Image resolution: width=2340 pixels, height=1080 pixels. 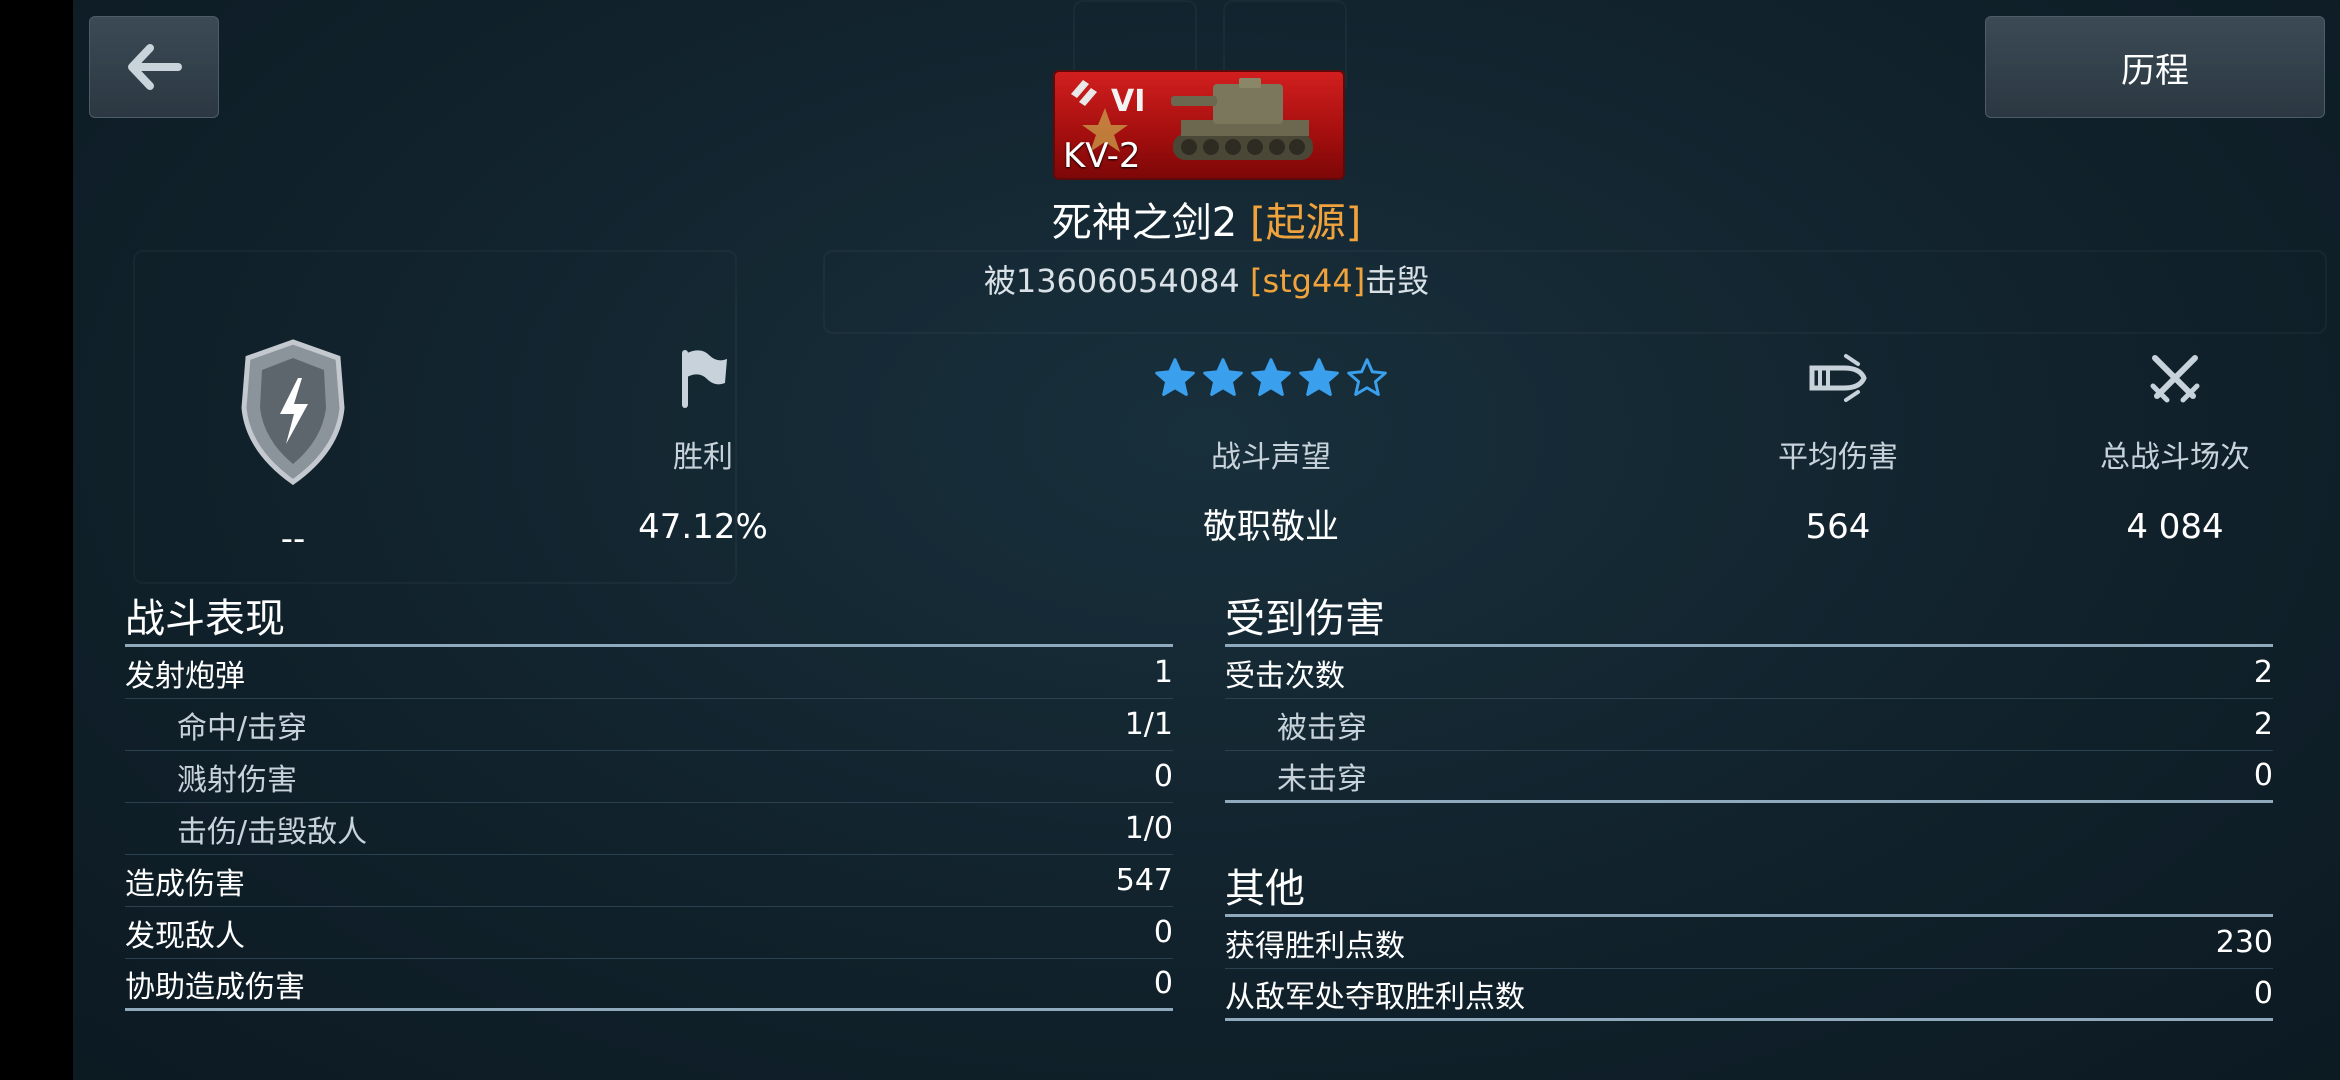 I want to click on avg-damage-value: 564, so click(x=1838, y=527).